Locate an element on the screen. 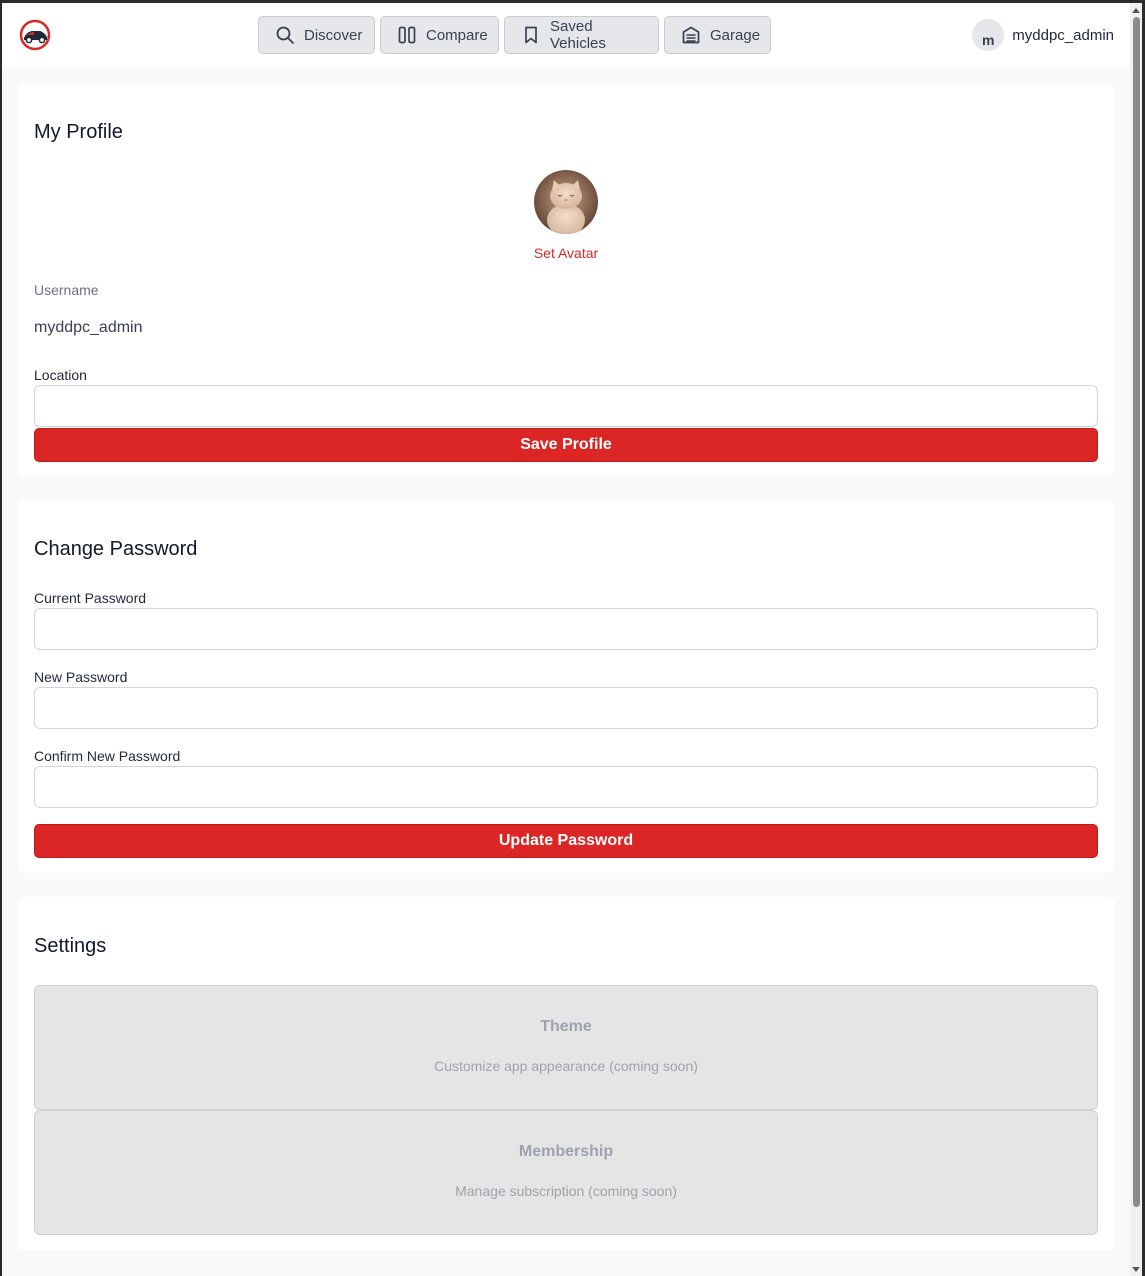  page-scrollbar is located at coordinates (1136, 639).